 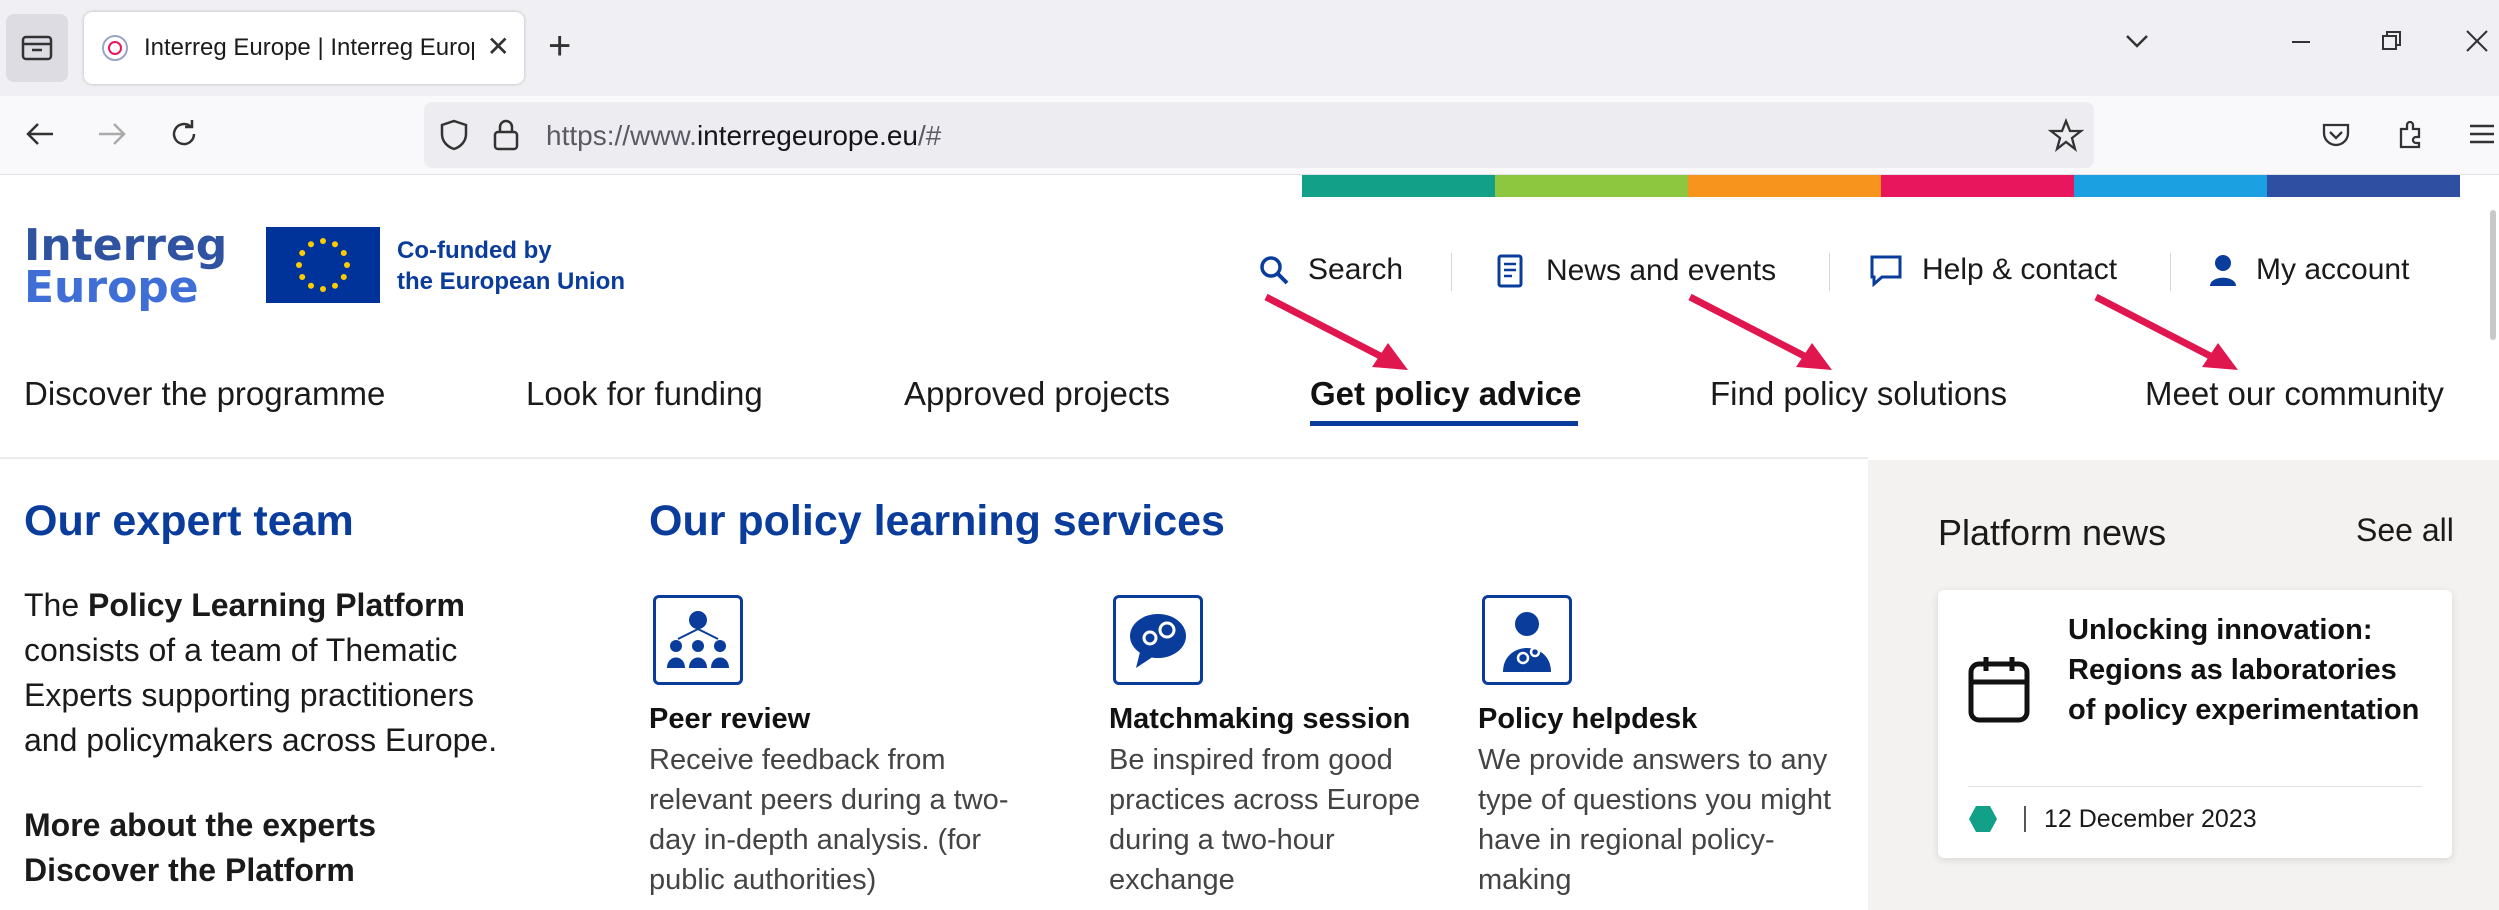 What do you see at coordinates (184, 134) in the screenshot?
I see `reload-icon` at bounding box center [184, 134].